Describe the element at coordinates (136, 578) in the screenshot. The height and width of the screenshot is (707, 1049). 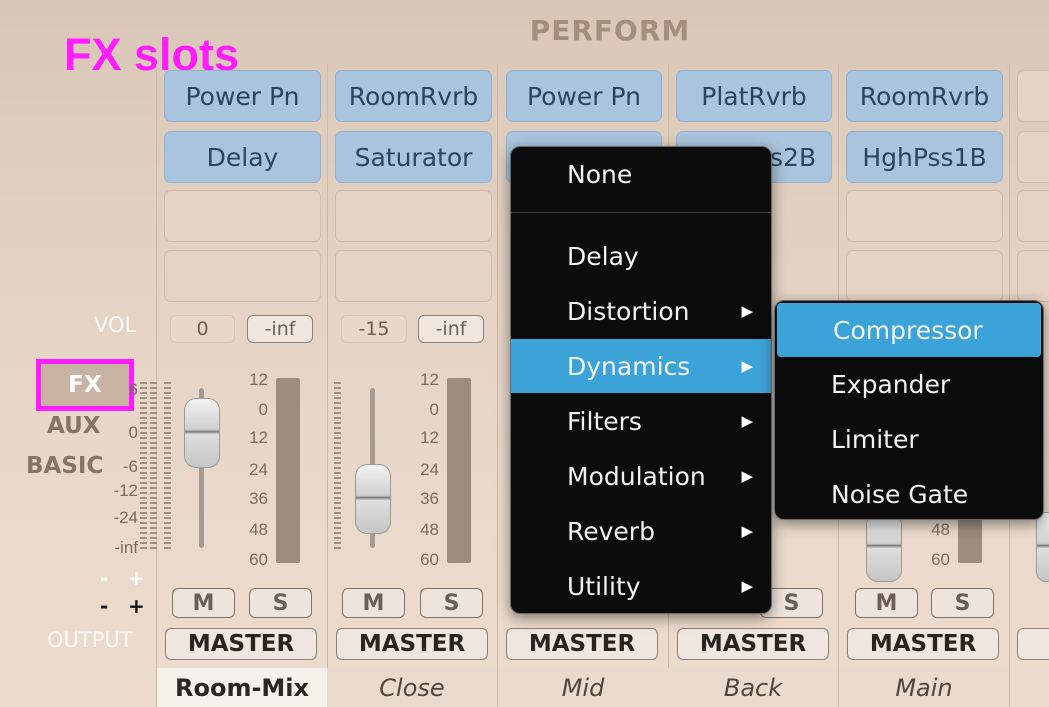
I see `zoom-plus-button: +` at that location.